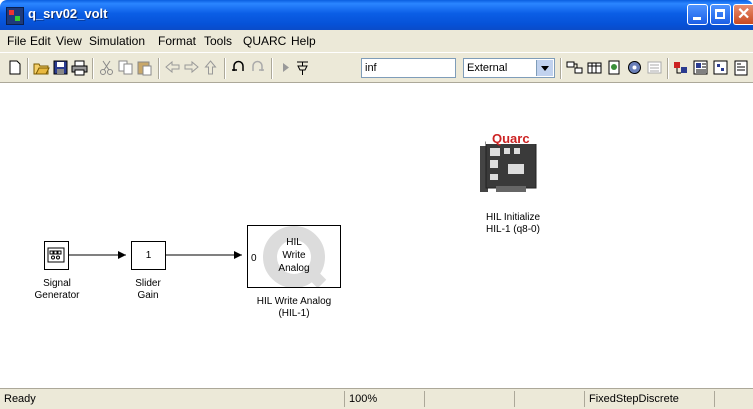 The height and width of the screenshot is (409, 753). What do you see at coordinates (57, 289) in the screenshot?
I see `signal-generator-label: Signal Generator` at bounding box center [57, 289].